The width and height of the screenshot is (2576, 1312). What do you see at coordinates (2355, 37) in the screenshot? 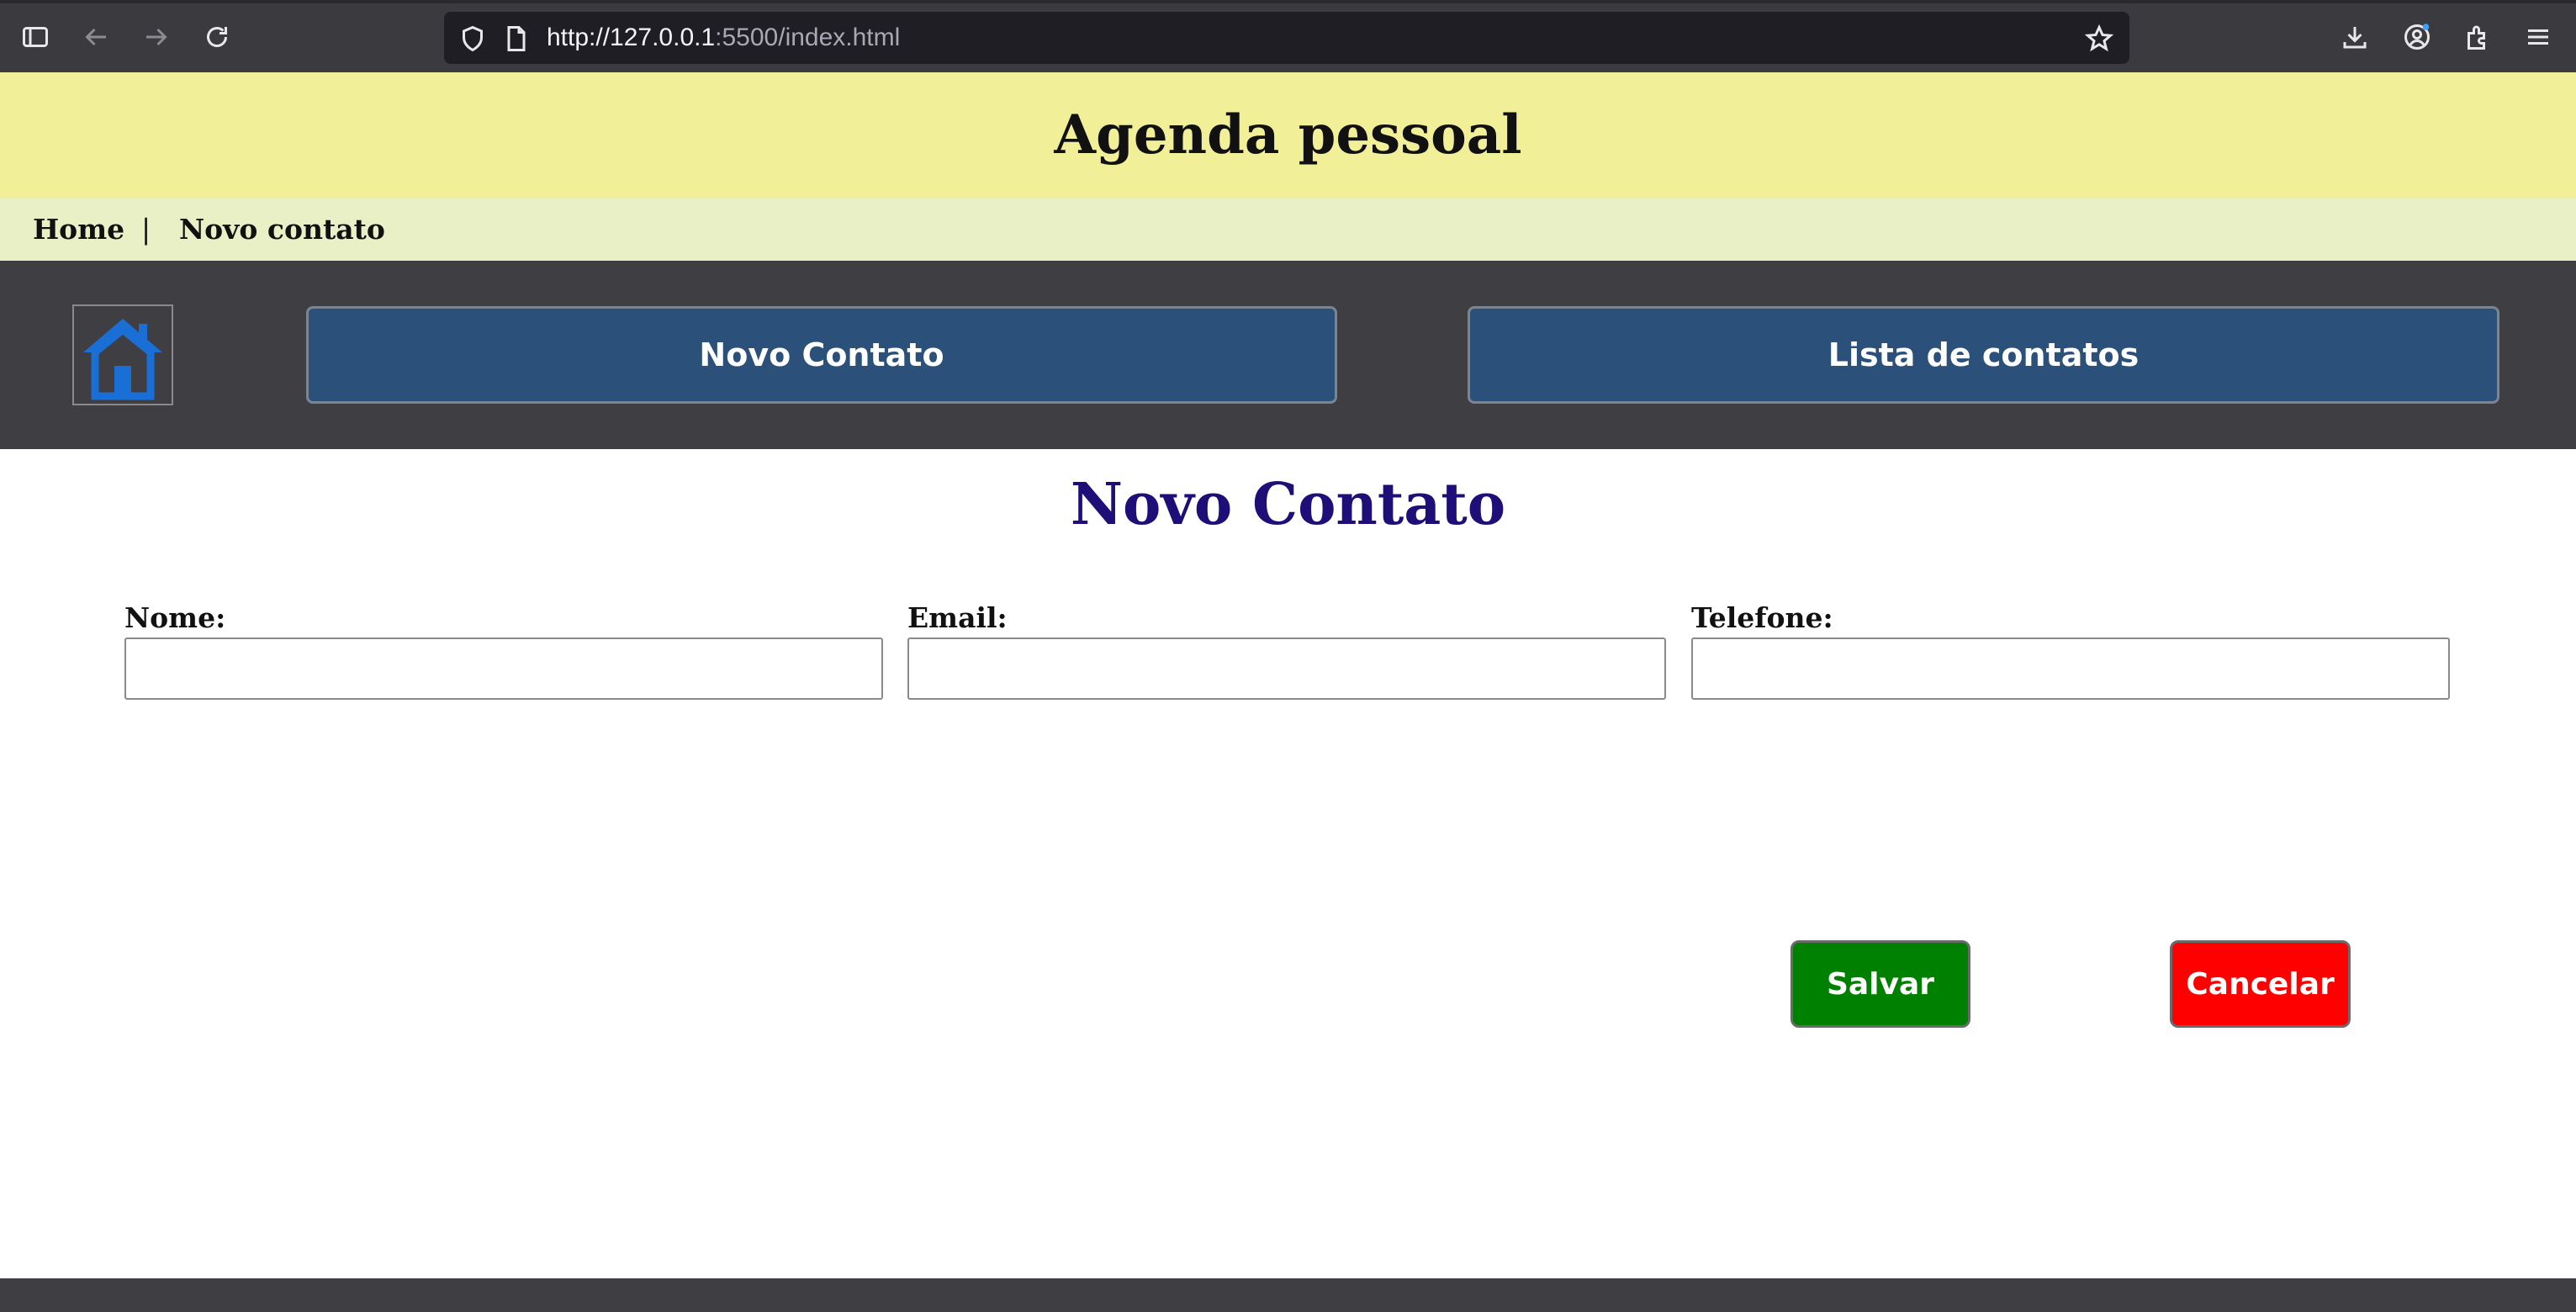
I see `downloads-icon` at bounding box center [2355, 37].